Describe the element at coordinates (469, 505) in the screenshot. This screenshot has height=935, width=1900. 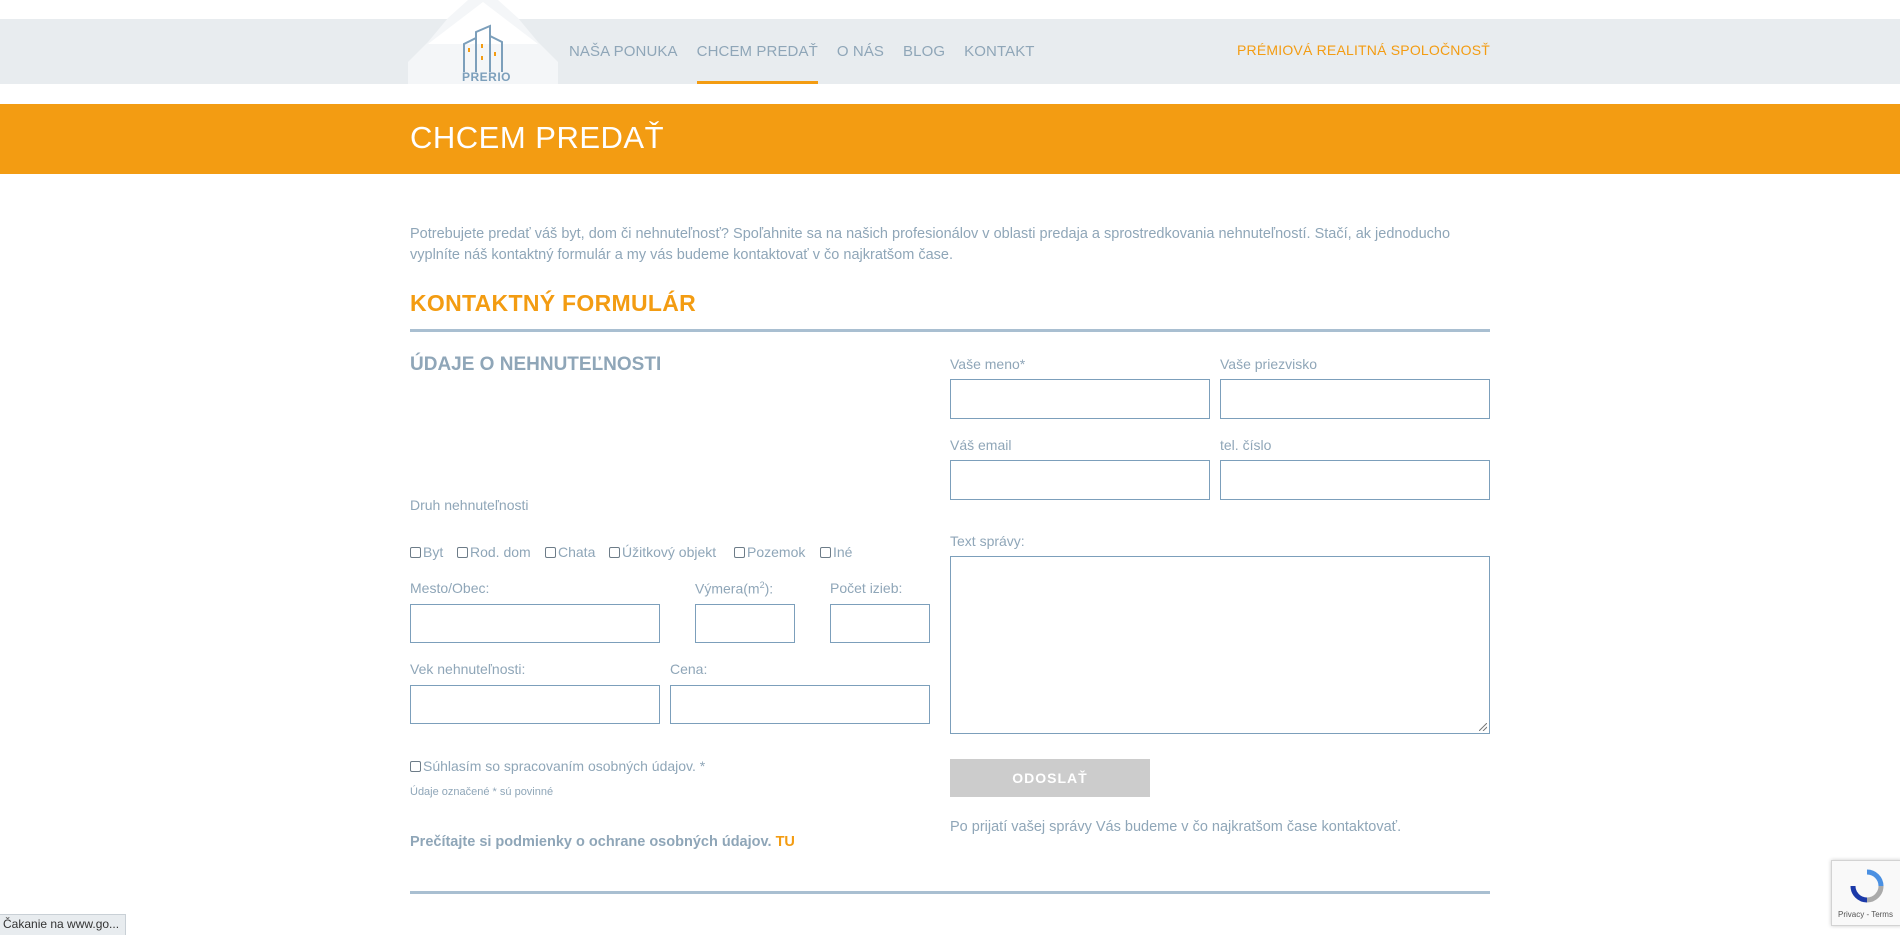
I see `property-type-label: Druh nehnuteľnosti` at that location.